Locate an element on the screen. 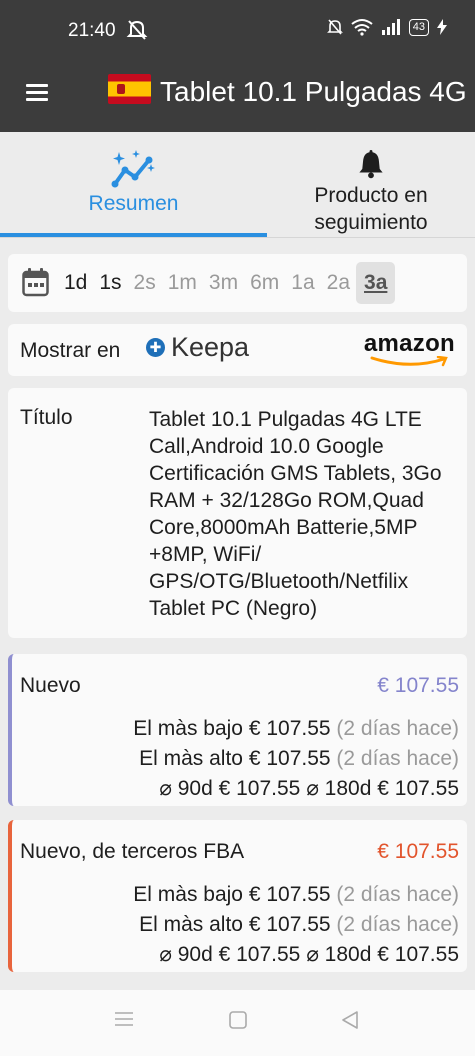 The width and height of the screenshot is (475, 1056). menu-icon is located at coordinates (41, 95).